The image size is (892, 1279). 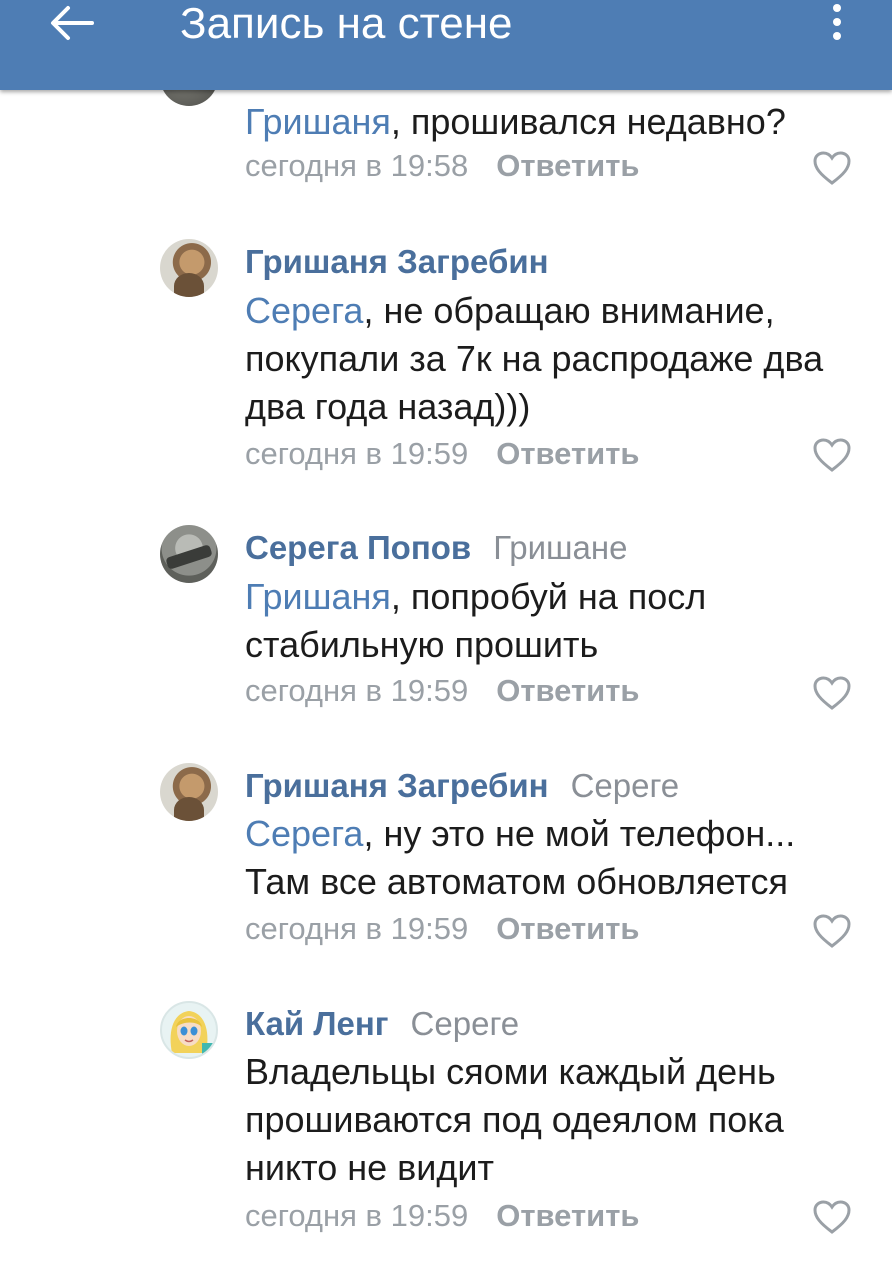 I want to click on arrow-left-icon, so click(x=72, y=23).